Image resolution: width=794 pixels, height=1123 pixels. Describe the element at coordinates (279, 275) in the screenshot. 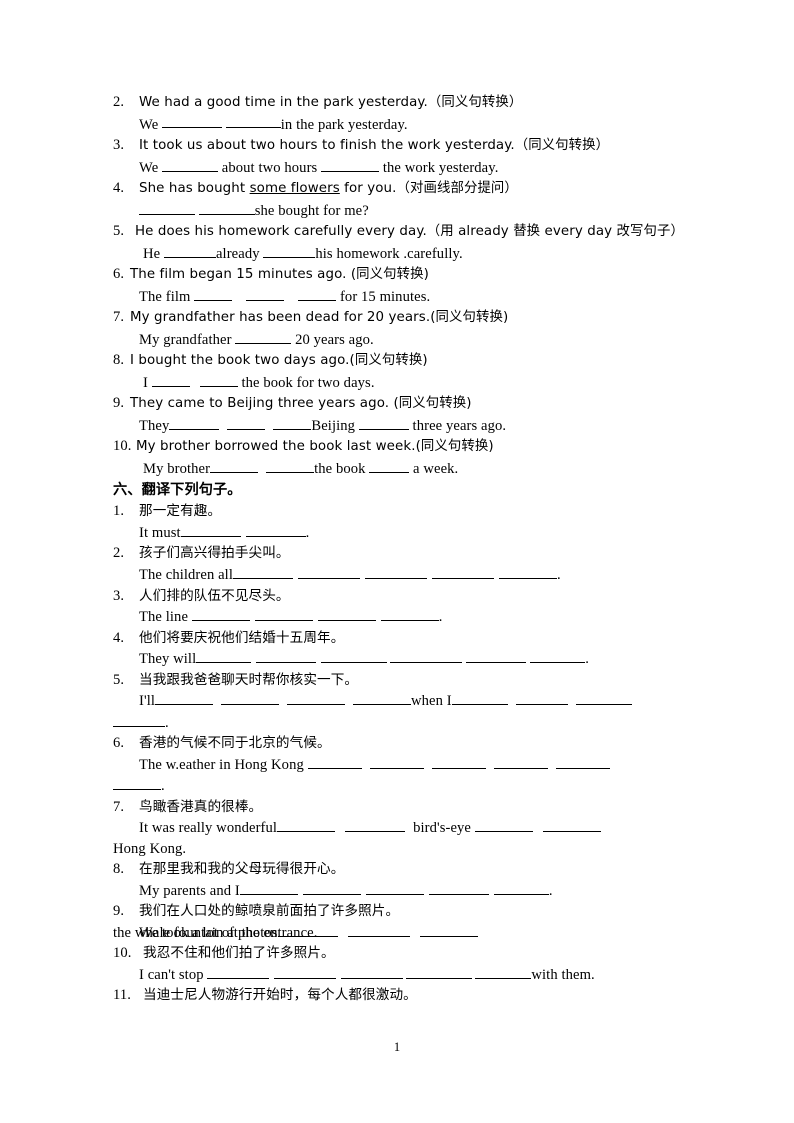

I see `question-text: The film began 15 minutes ago. (同义句转换)` at that location.